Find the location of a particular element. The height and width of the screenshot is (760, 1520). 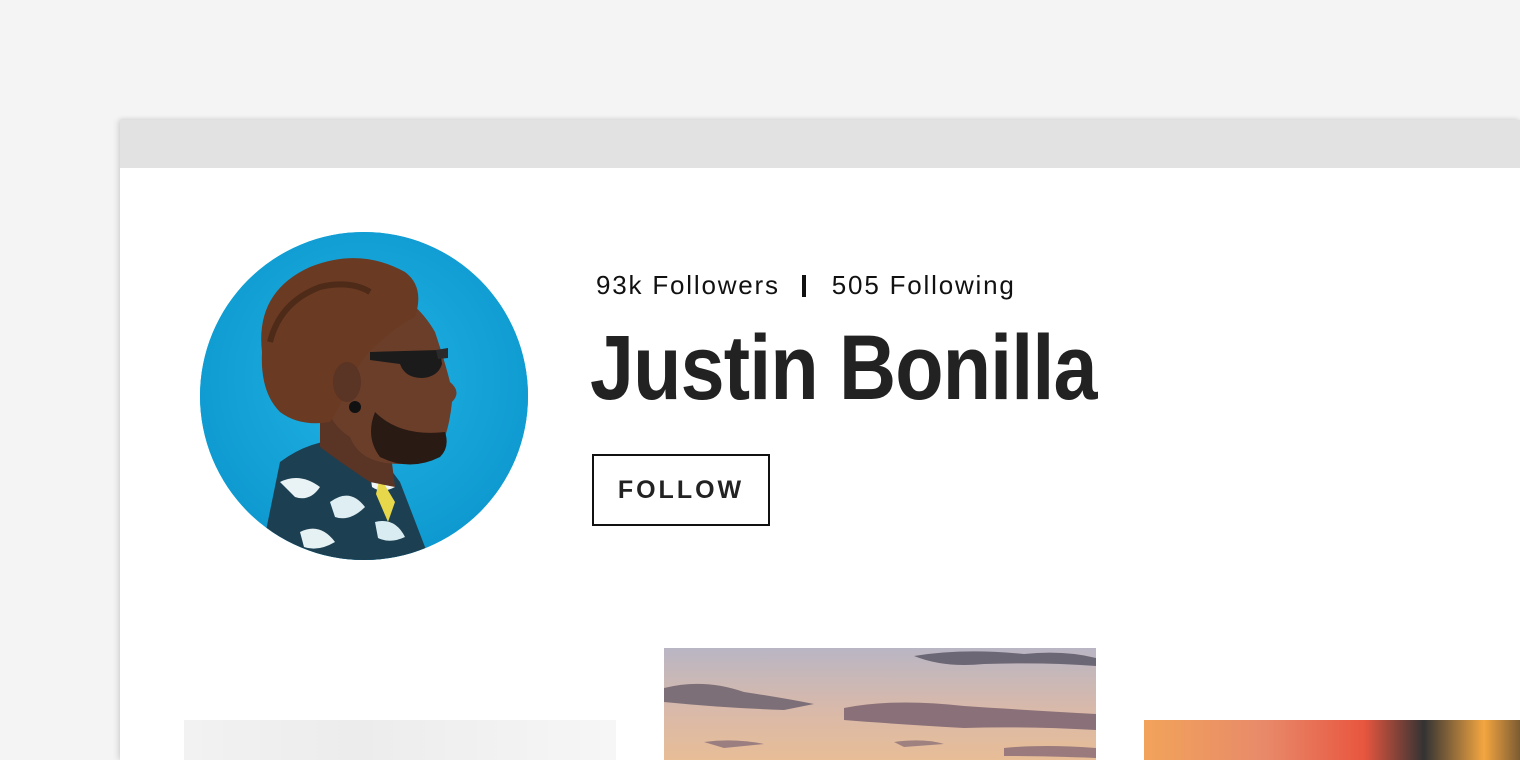

window-titlebar is located at coordinates (820, 144).